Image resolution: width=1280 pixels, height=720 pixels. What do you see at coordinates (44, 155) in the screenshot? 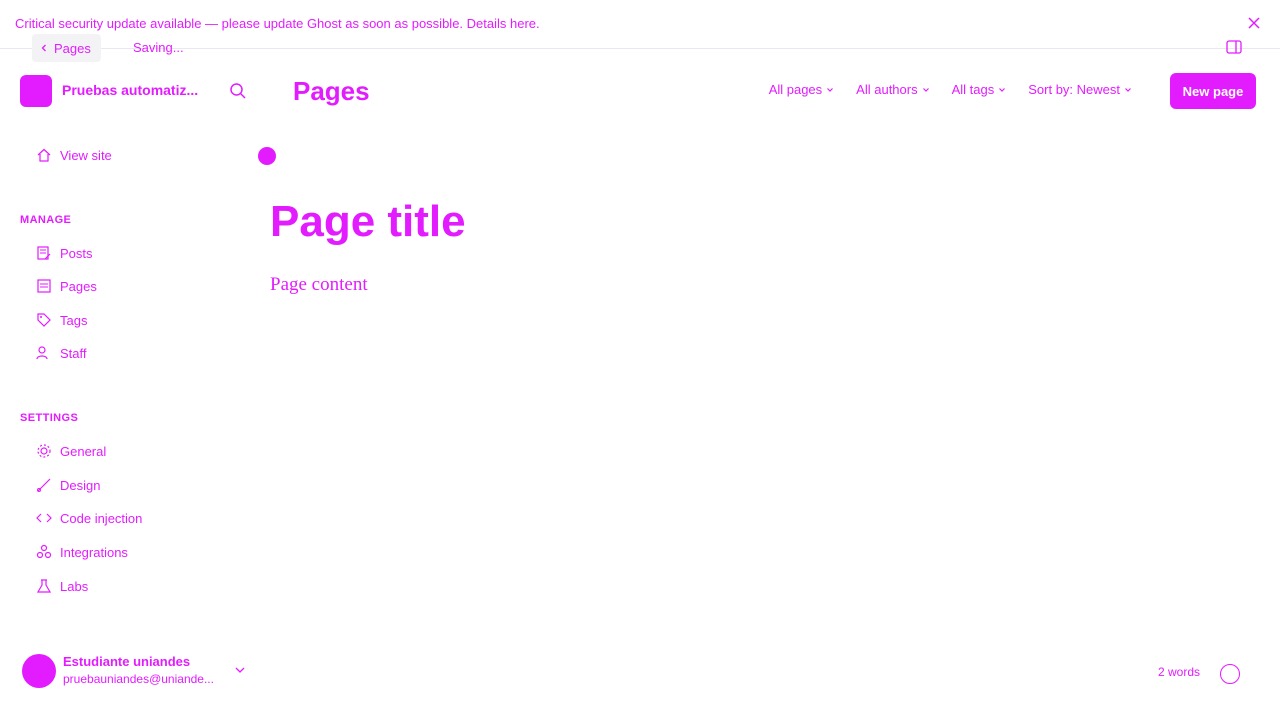
I see `home-icon` at bounding box center [44, 155].